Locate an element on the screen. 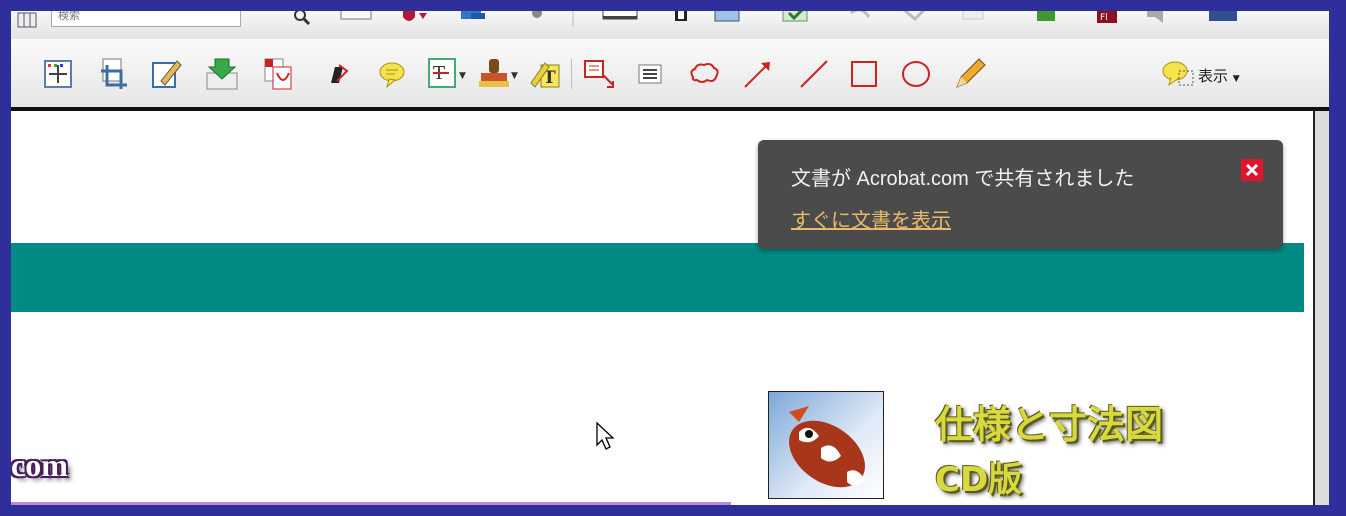  mouse-cursor-icon is located at coordinates (605, 436).